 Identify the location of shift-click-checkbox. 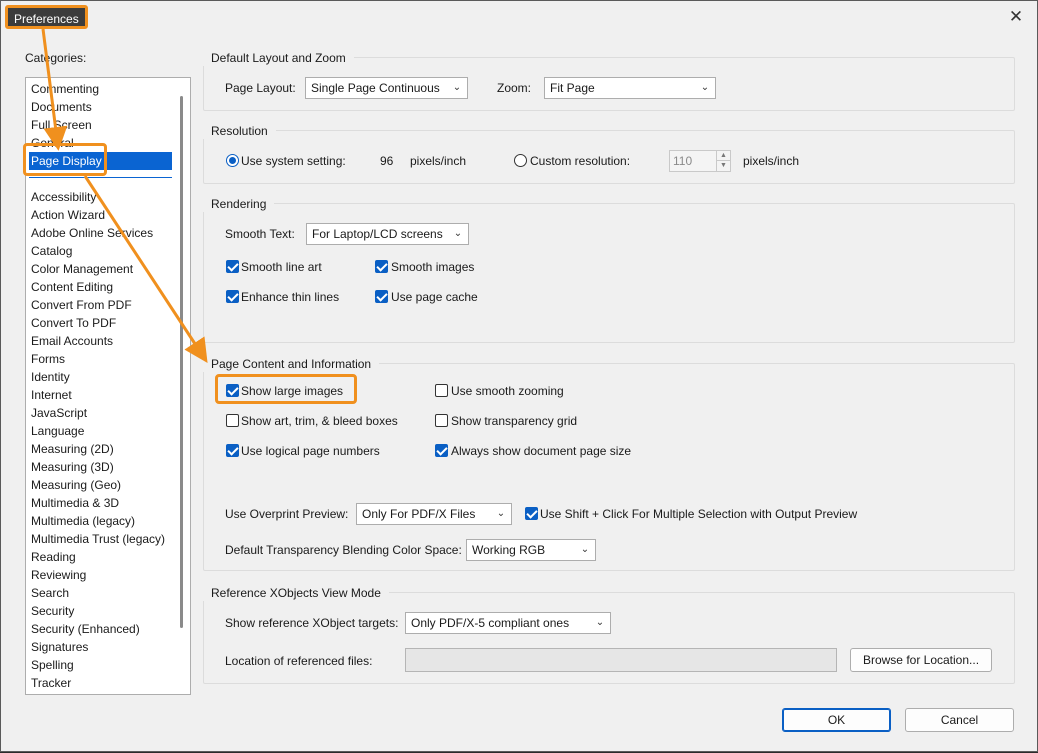
(531, 513).